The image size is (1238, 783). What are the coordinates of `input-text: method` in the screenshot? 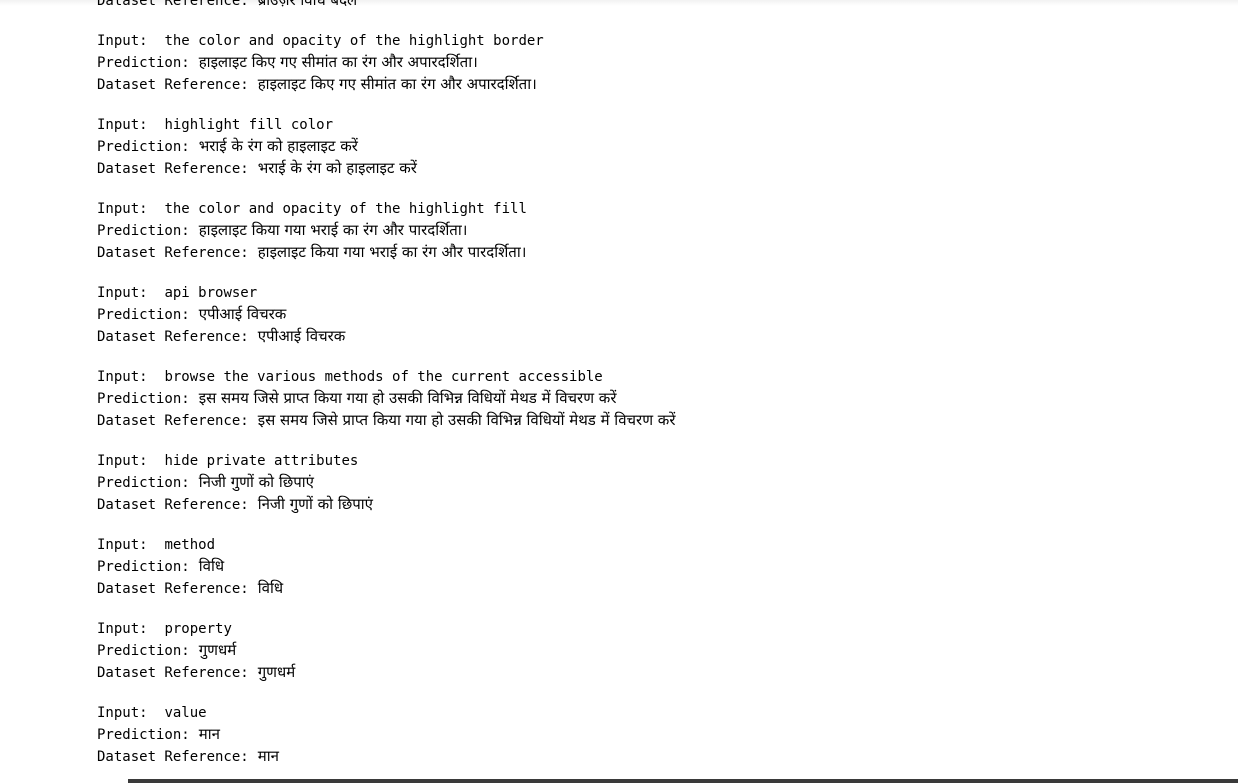 It's located at (190, 545).